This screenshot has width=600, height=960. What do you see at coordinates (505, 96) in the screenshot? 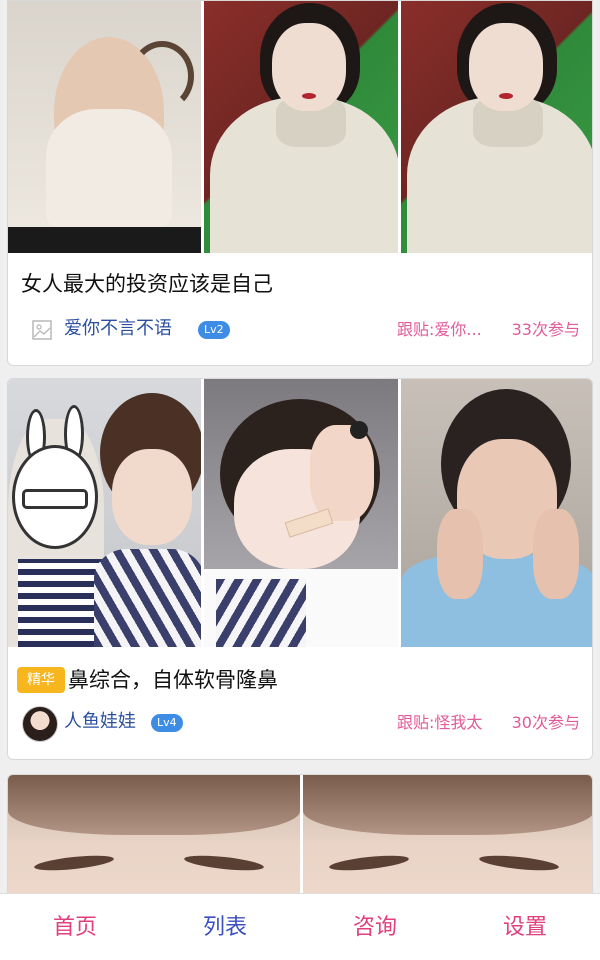
I see `photo-lips` at bounding box center [505, 96].